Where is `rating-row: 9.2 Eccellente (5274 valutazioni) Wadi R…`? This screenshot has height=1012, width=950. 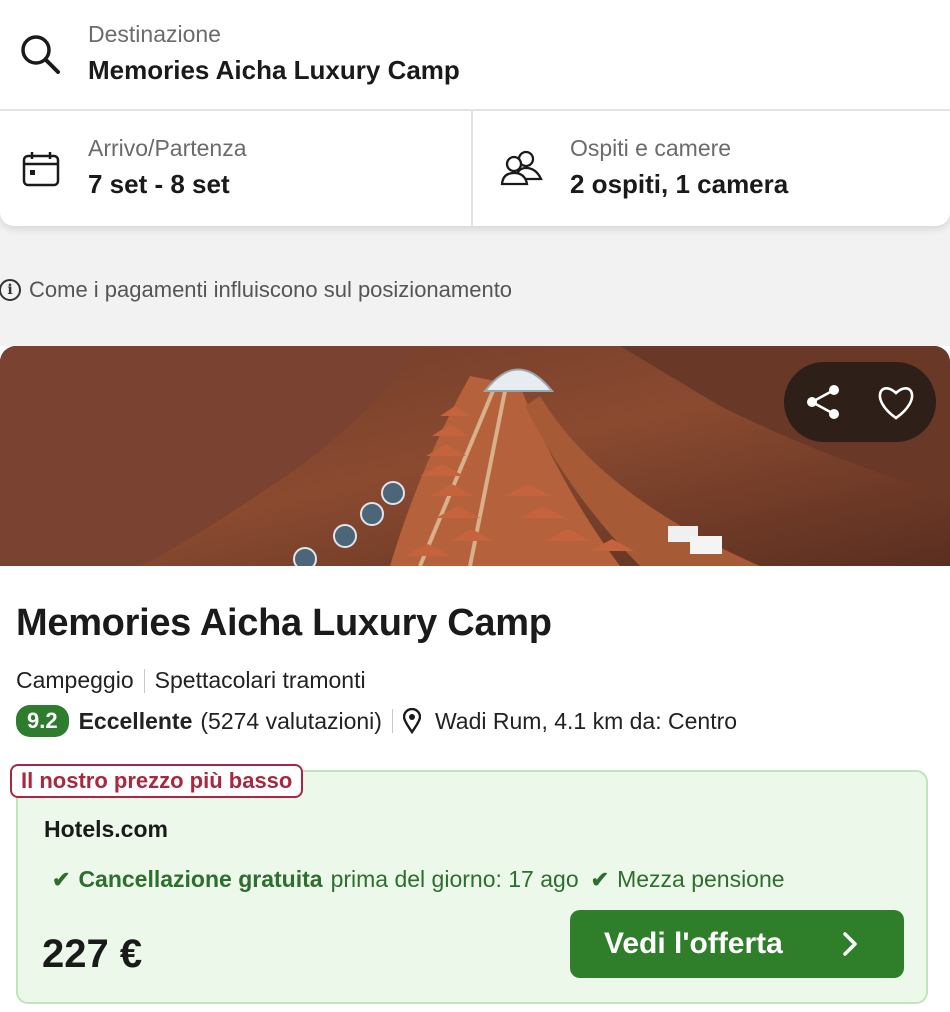
rating-row: 9.2 Eccellente (5274 valutazioni) Wadi R… is located at coordinates (376, 721).